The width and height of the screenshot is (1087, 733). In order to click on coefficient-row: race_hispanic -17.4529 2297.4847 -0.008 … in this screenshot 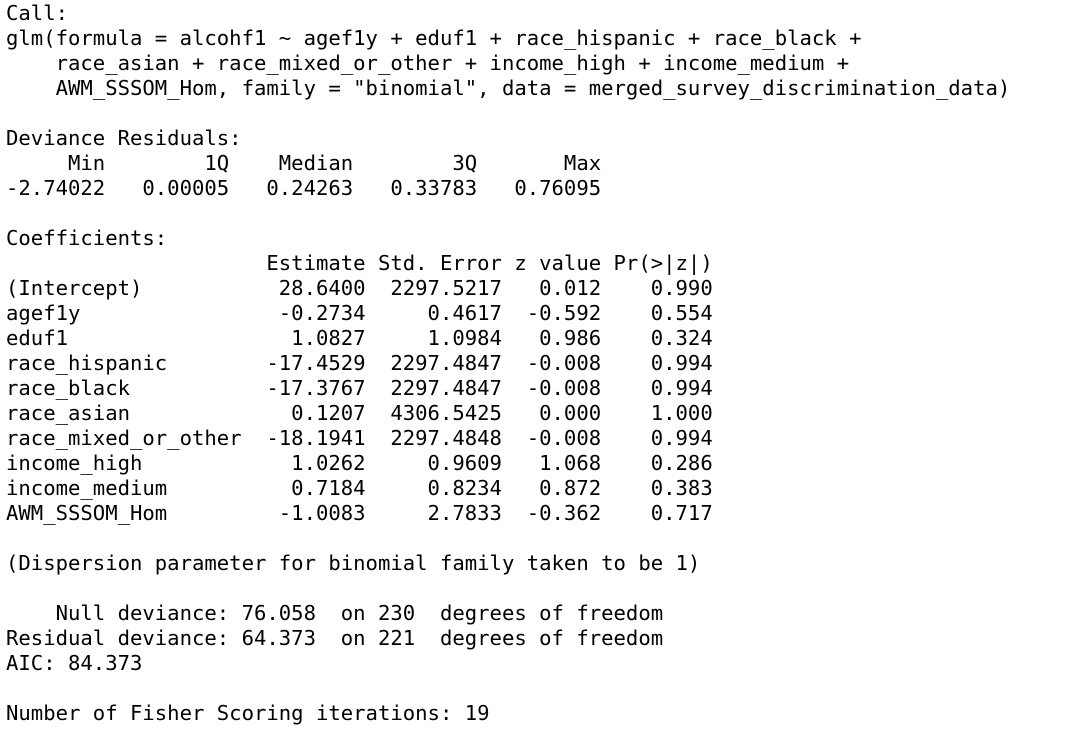, I will do `click(359, 363)`.